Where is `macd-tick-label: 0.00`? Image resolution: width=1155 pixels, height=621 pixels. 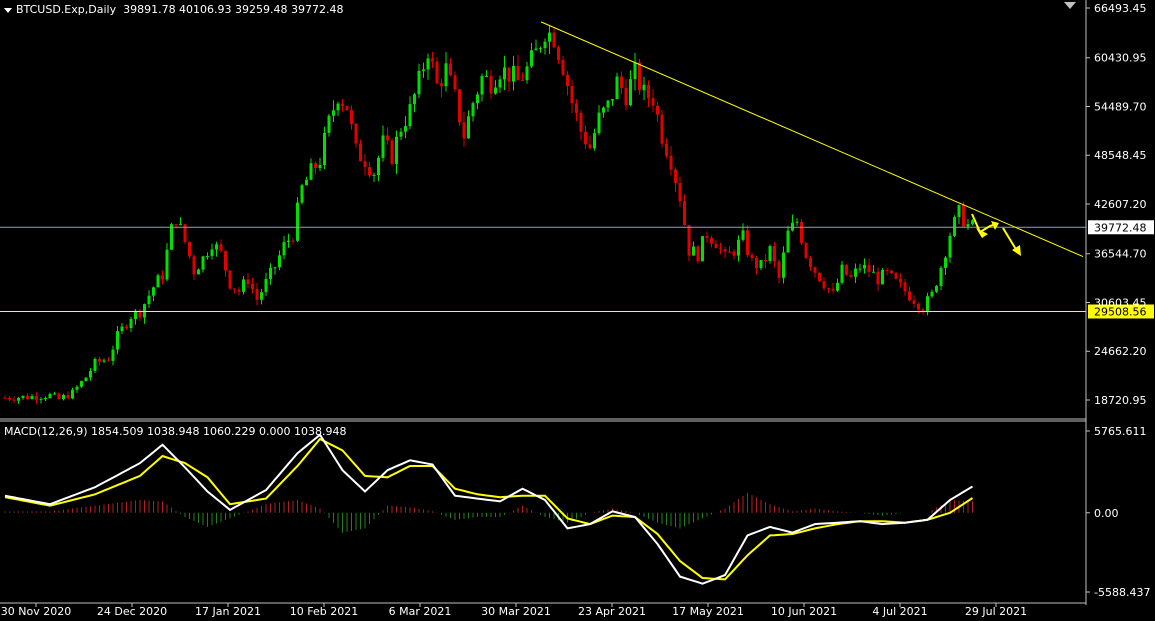 macd-tick-label: 0.00 is located at coordinates (1106, 513).